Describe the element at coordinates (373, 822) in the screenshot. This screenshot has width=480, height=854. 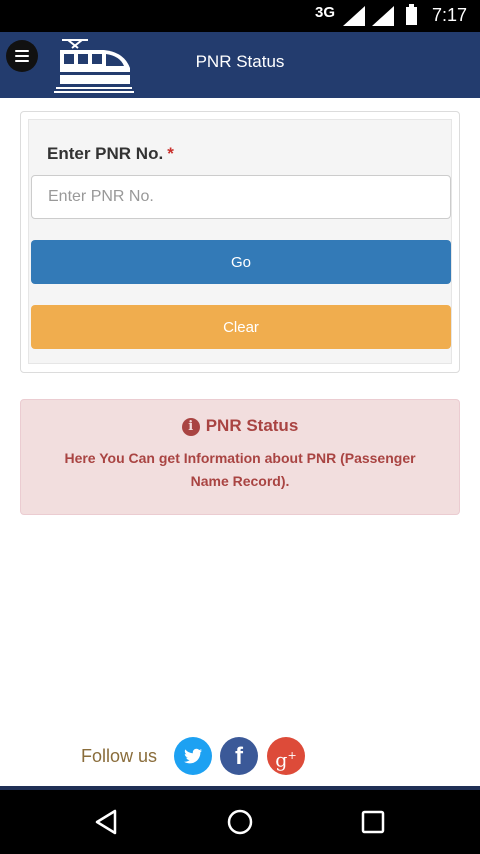
I see `recent-apps-icon` at that location.